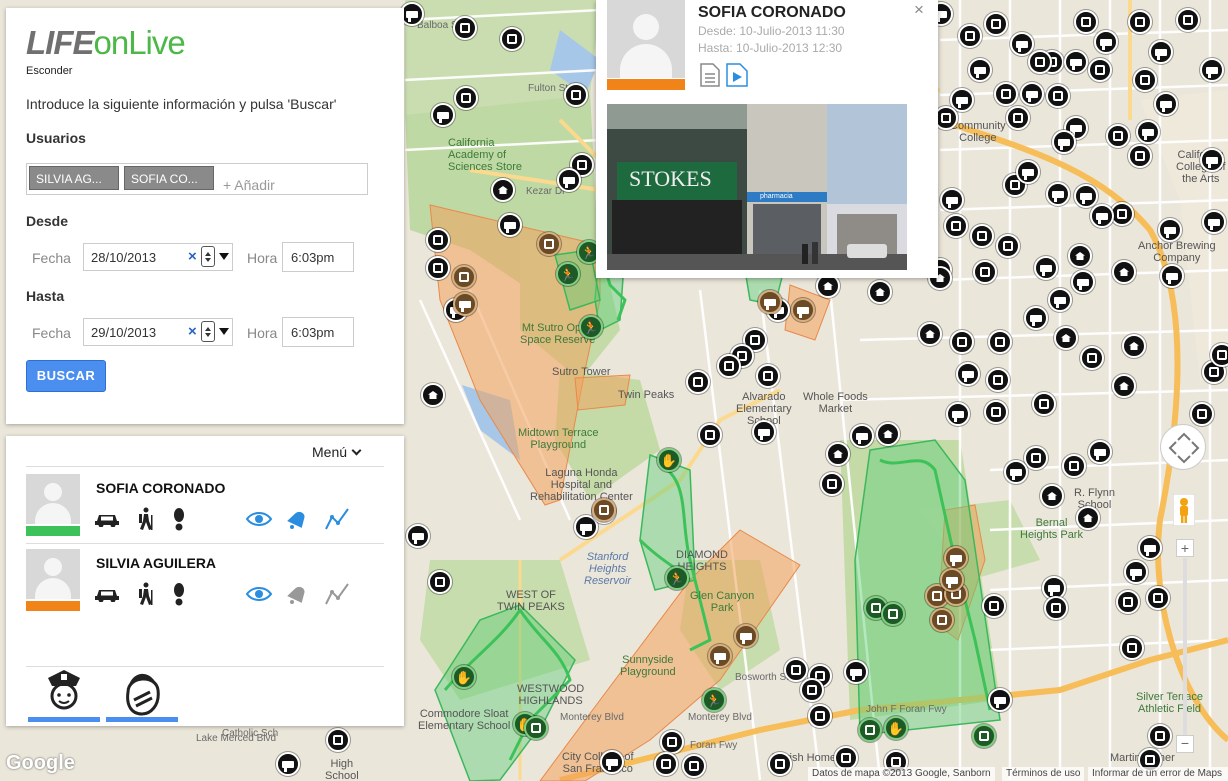 This screenshot has width=1228, height=781. What do you see at coordinates (1184, 510) in the screenshot?
I see `street-view-pegman-icon` at bounding box center [1184, 510].